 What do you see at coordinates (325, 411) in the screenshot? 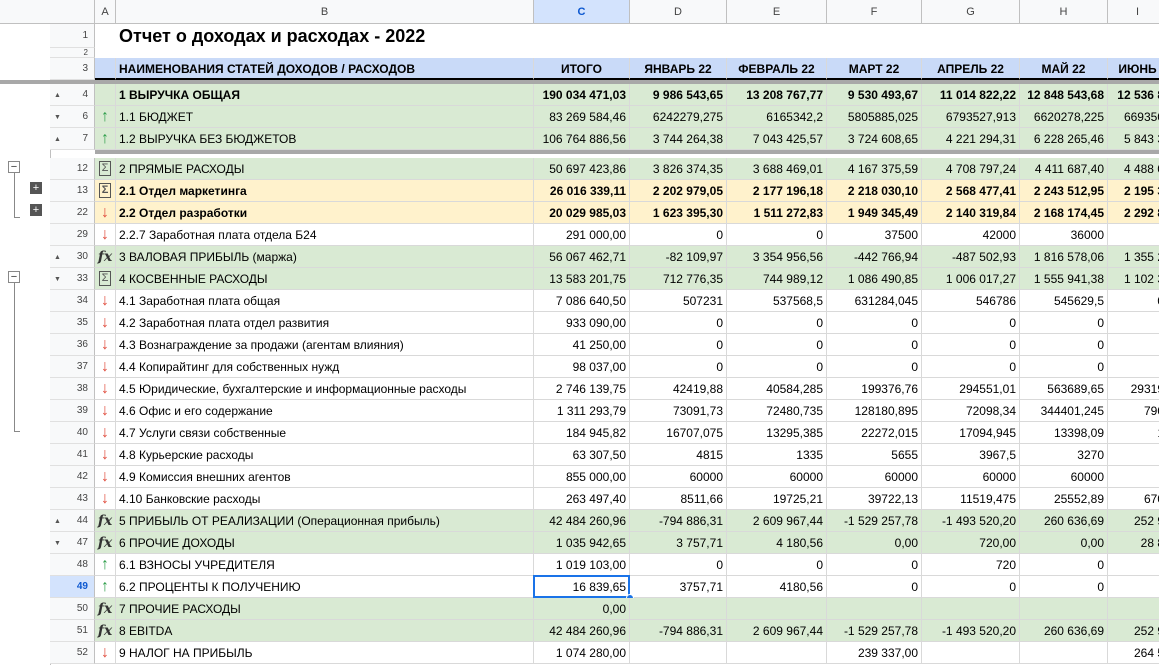
I see `item-label: 4.6 Офис и его содержание` at bounding box center [325, 411].